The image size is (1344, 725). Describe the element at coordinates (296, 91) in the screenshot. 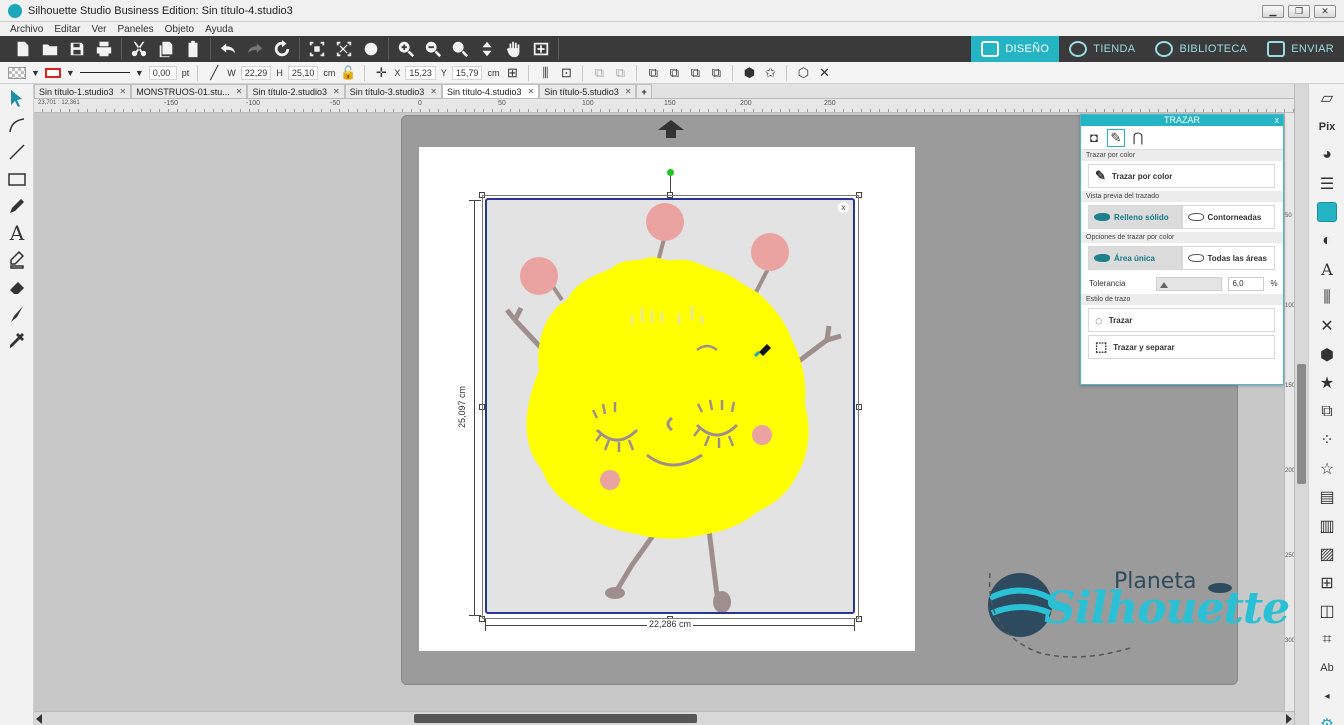

I see `doc-tab-3: Sin título-2.studio3 ✕` at that location.